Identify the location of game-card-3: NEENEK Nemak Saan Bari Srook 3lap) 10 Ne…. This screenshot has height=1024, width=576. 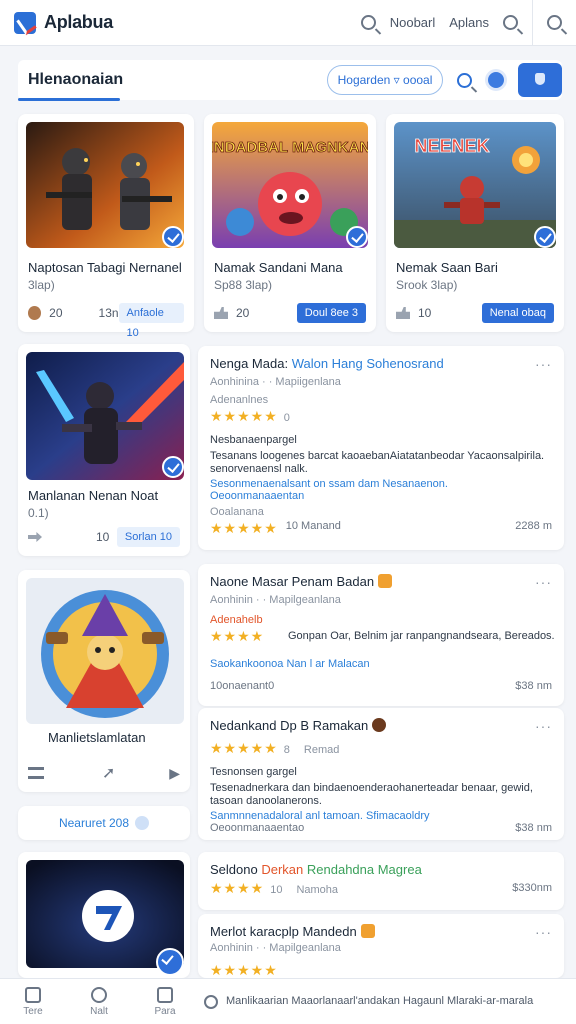
(475, 223).